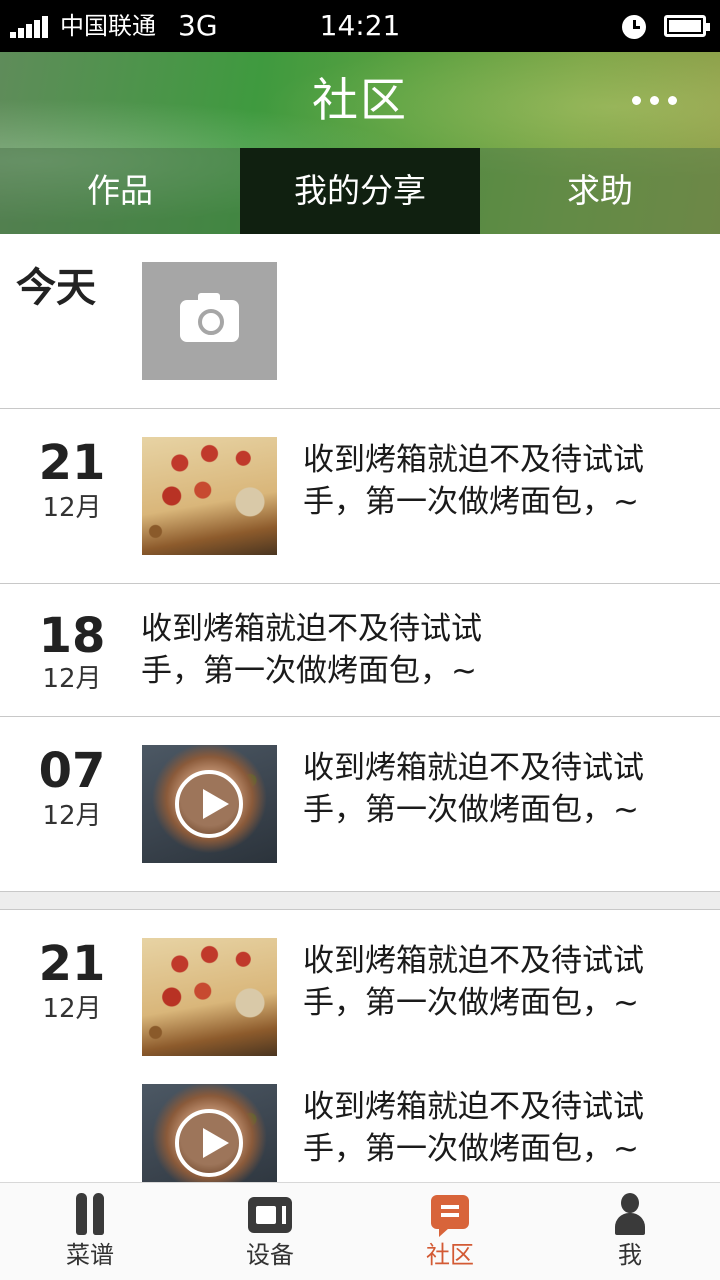  Describe the element at coordinates (270, 1255) in the screenshot. I see `nav-label: 设备` at that location.